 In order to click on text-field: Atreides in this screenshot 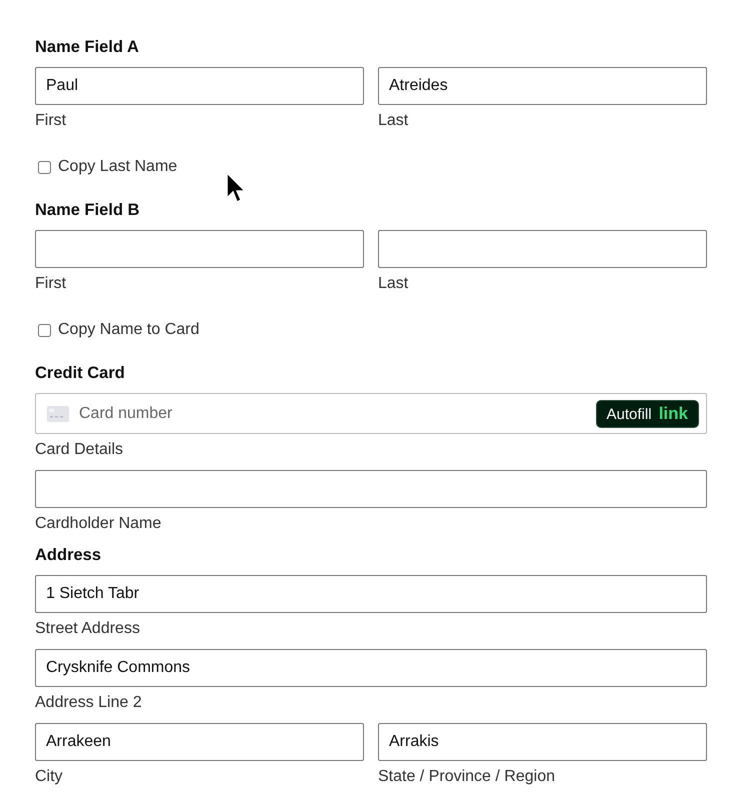, I will do `click(542, 86)`.